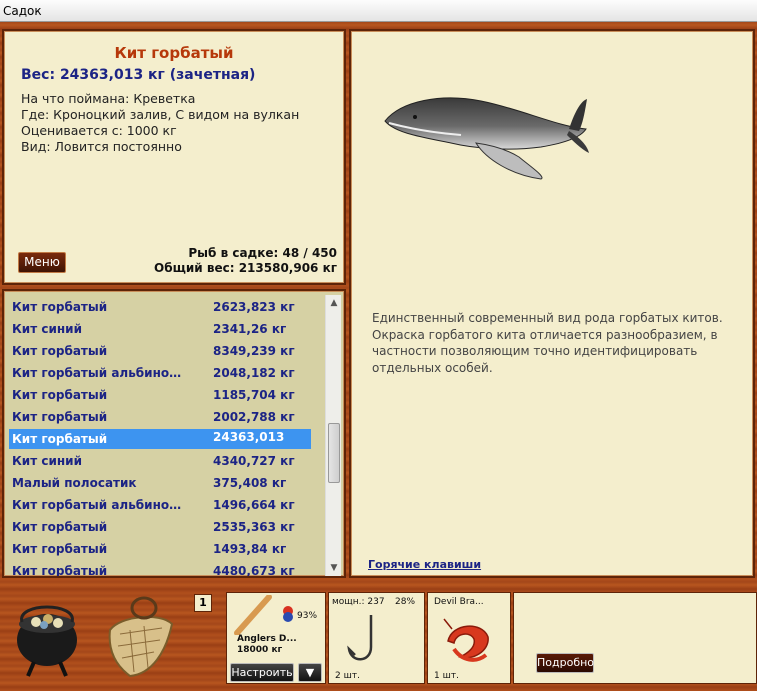  I want to click on list-item: Кит горбатый 1185,704 кг, so click(160, 395).